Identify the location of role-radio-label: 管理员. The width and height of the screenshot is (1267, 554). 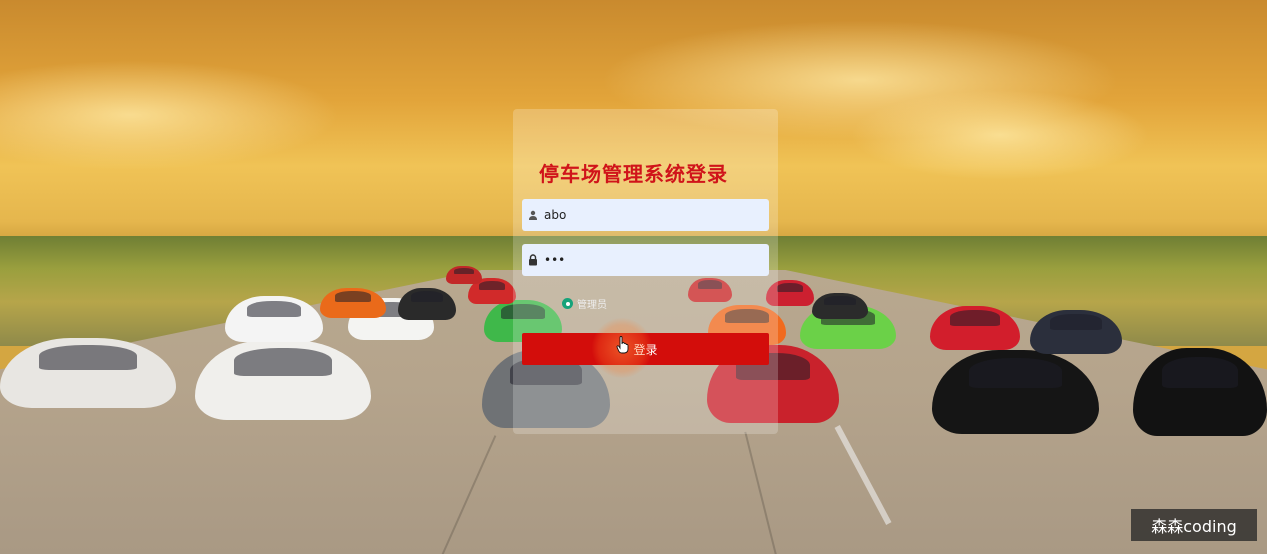
(592, 305).